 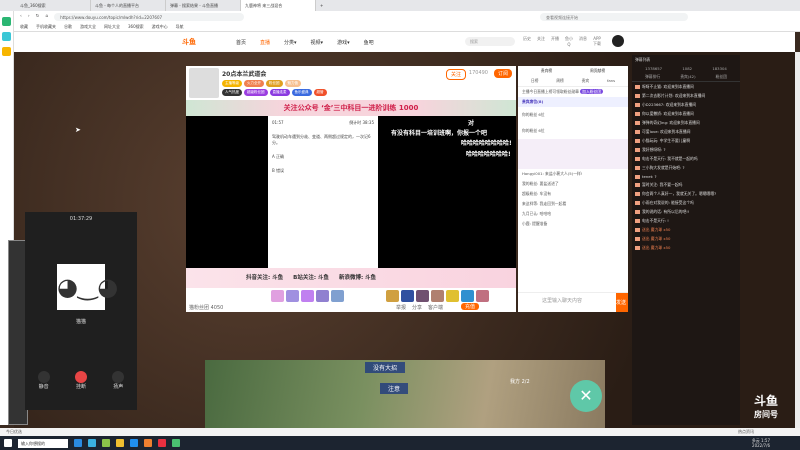 What do you see at coordinates (369, 42) in the screenshot?
I see `nav-yuba: 鱼吧` at bounding box center [369, 42].